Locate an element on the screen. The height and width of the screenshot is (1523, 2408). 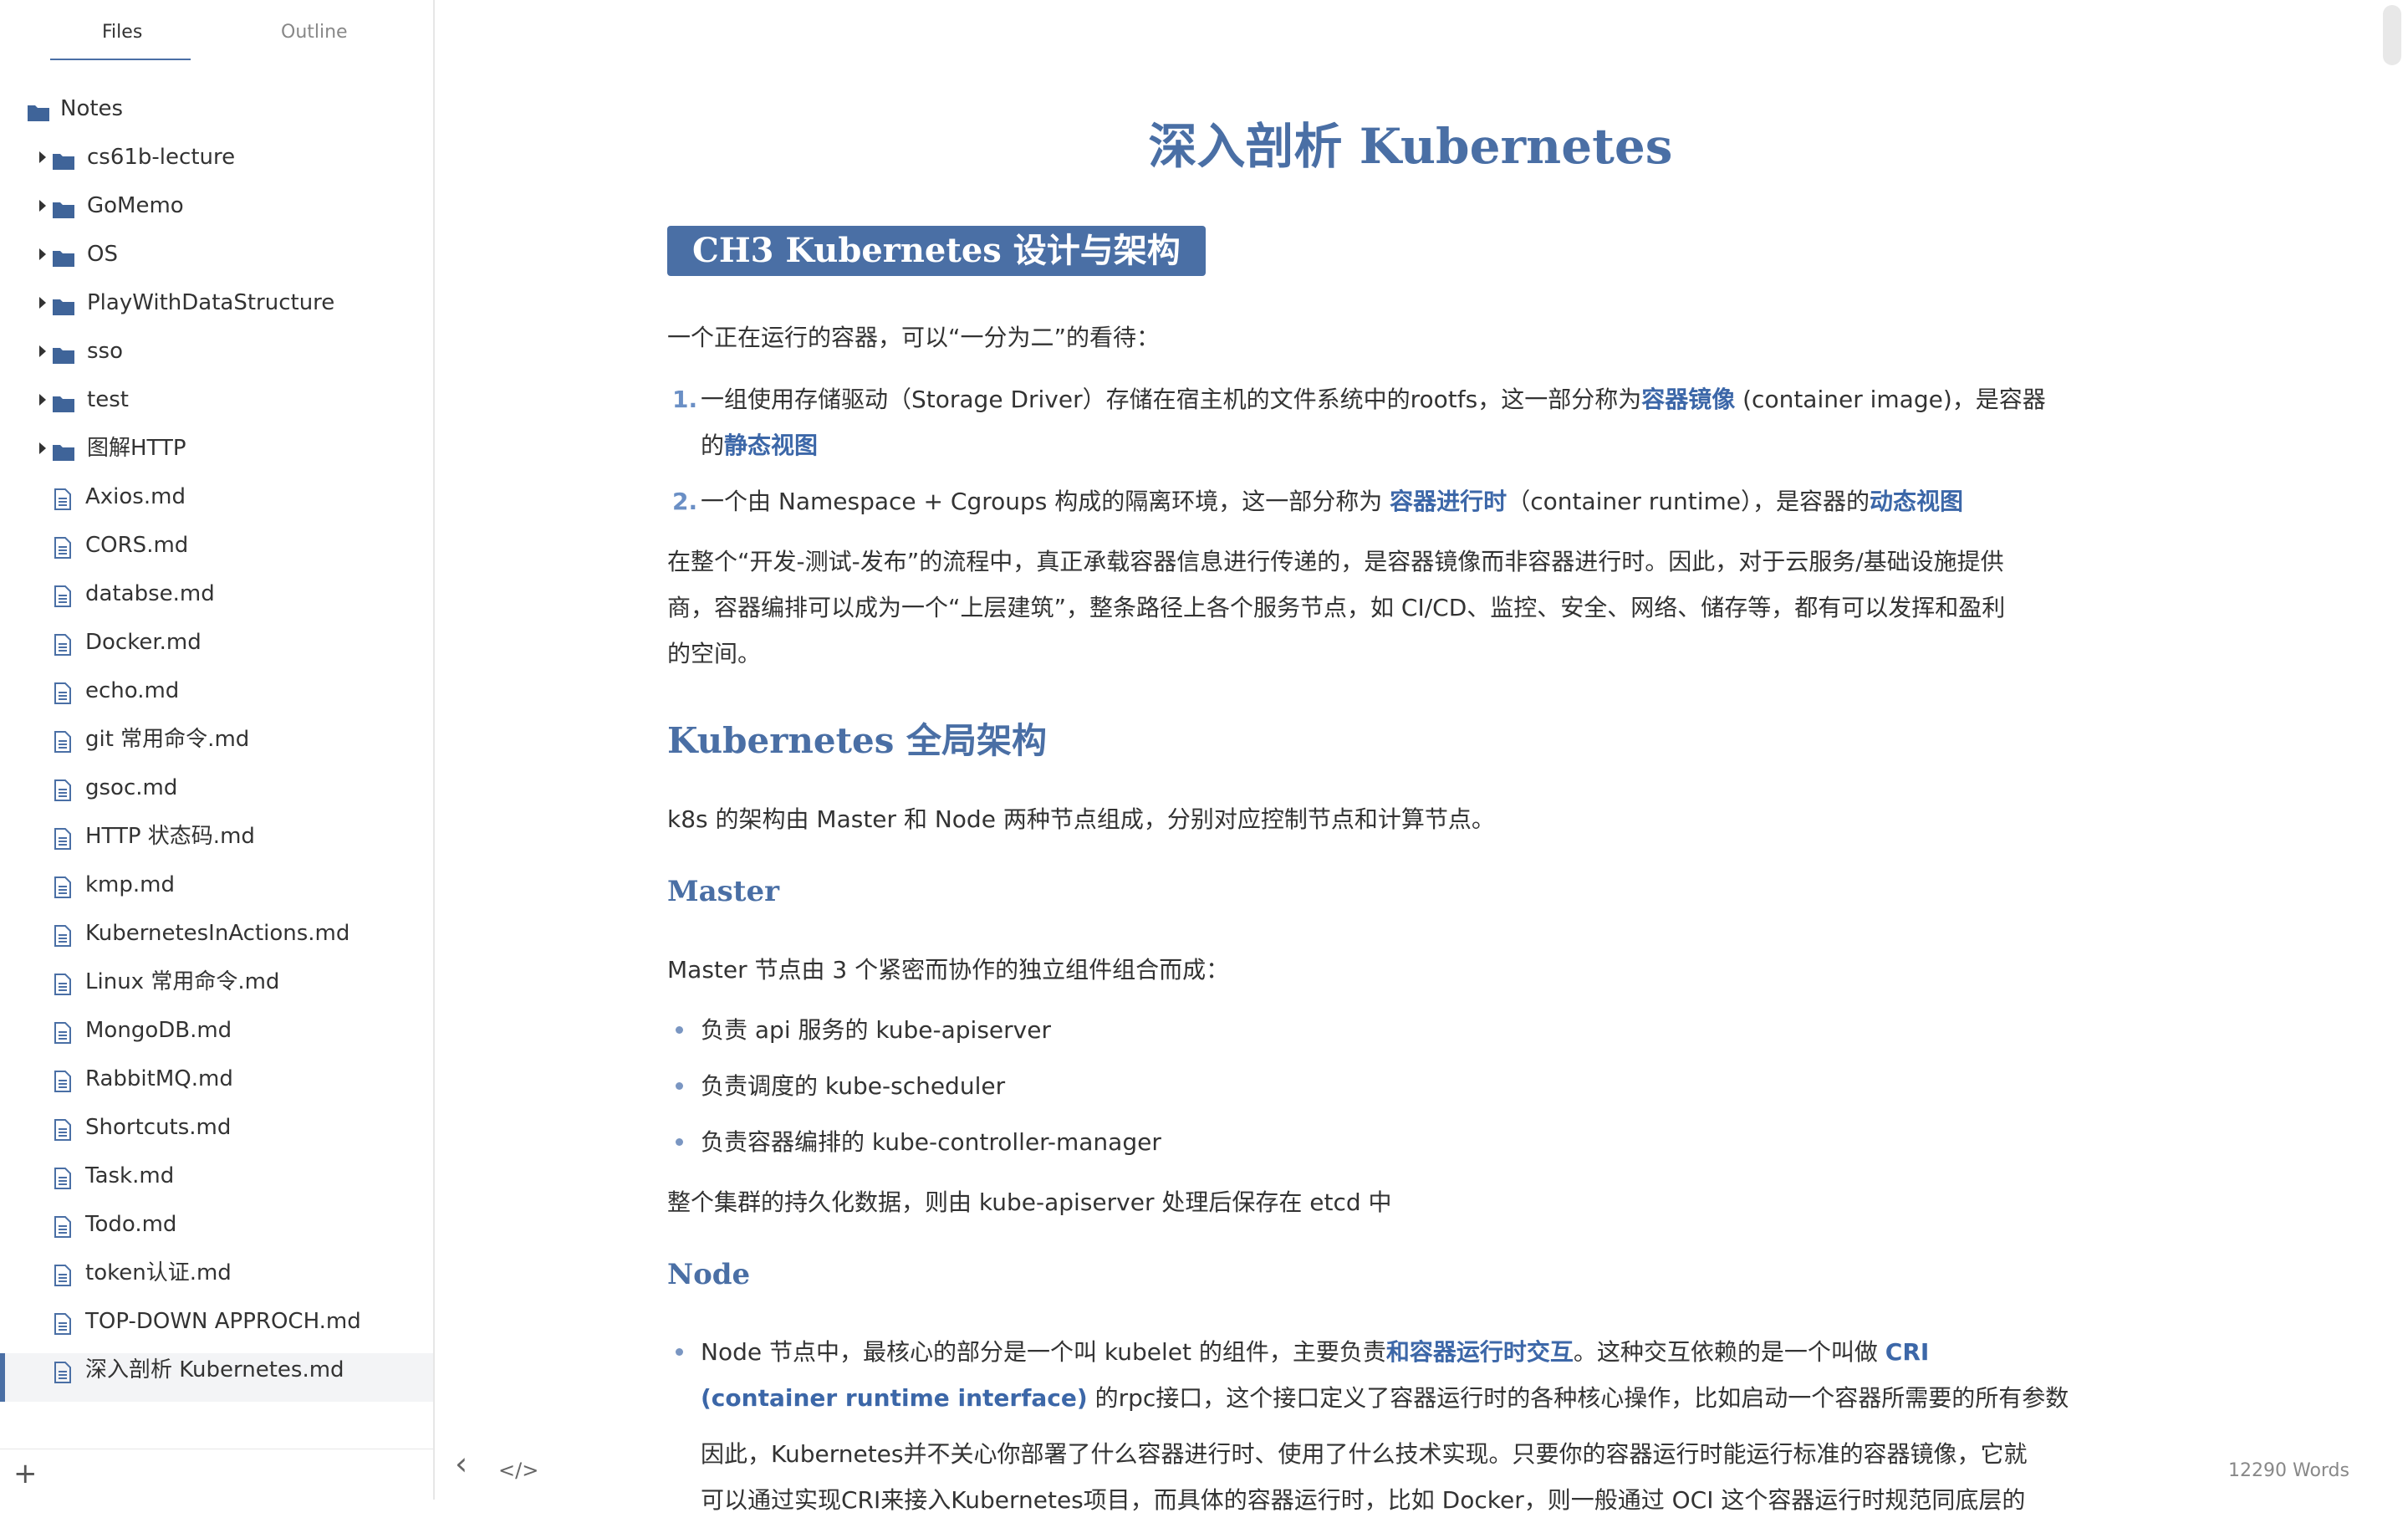
list-text: 负责调度的 kube-scheduler is located at coordinates (854, 1086).